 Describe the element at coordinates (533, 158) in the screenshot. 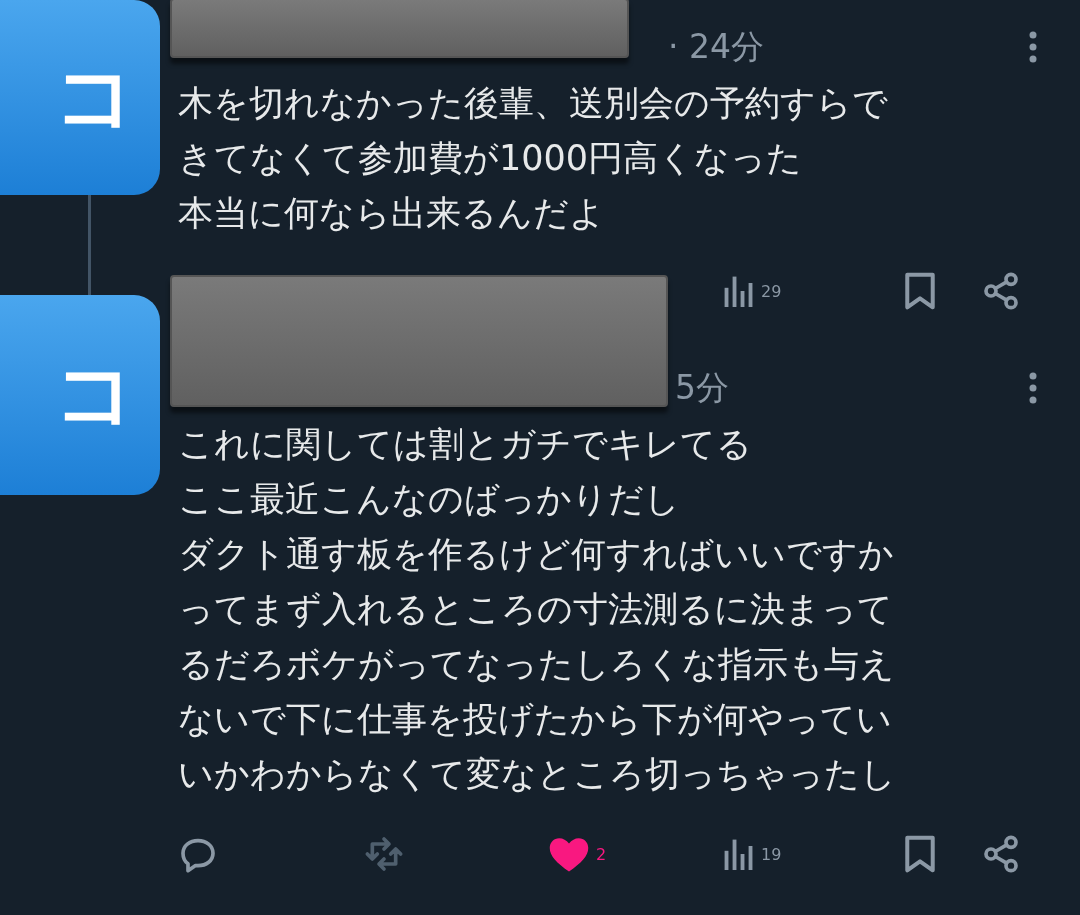

I see `post-text: 木を切れなかった後輩、送別会の予約すらで きてなくて参加費が1000円高くなった 本当に何なら出来るんだよ` at that location.